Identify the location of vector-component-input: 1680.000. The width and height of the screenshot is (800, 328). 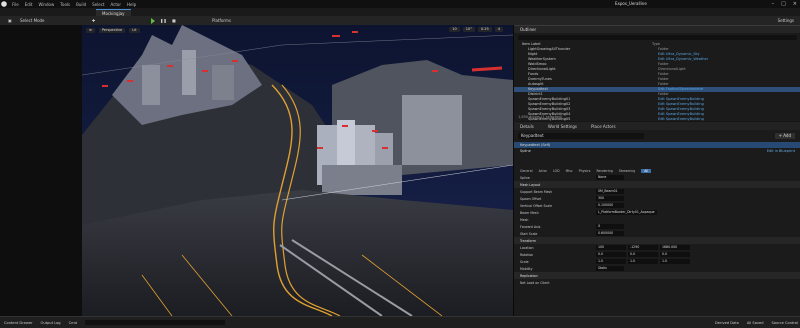
(675, 247).